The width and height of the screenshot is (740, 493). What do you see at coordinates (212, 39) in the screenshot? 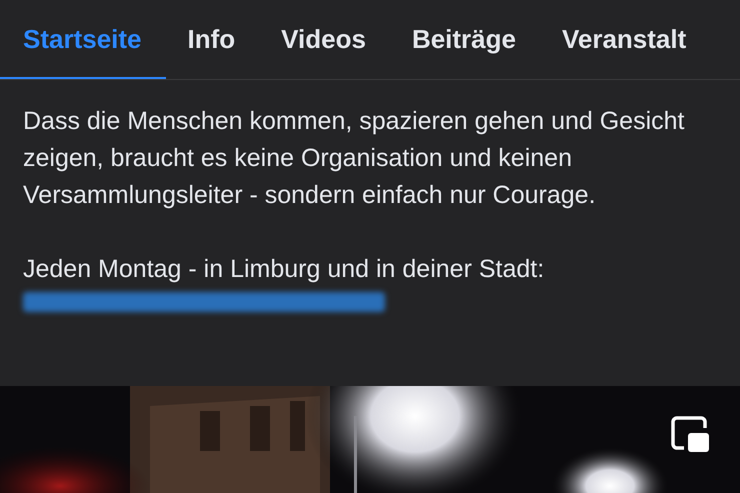
I see `tab: Info` at bounding box center [212, 39].